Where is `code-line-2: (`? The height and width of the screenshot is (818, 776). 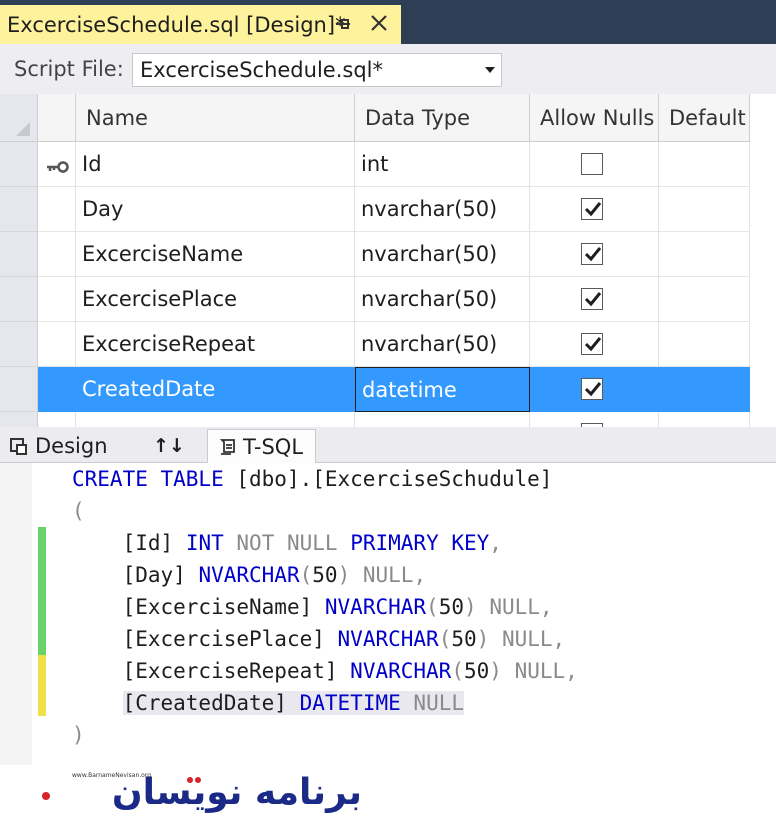
code-line-2: ( is located at coordinates (78, 511).